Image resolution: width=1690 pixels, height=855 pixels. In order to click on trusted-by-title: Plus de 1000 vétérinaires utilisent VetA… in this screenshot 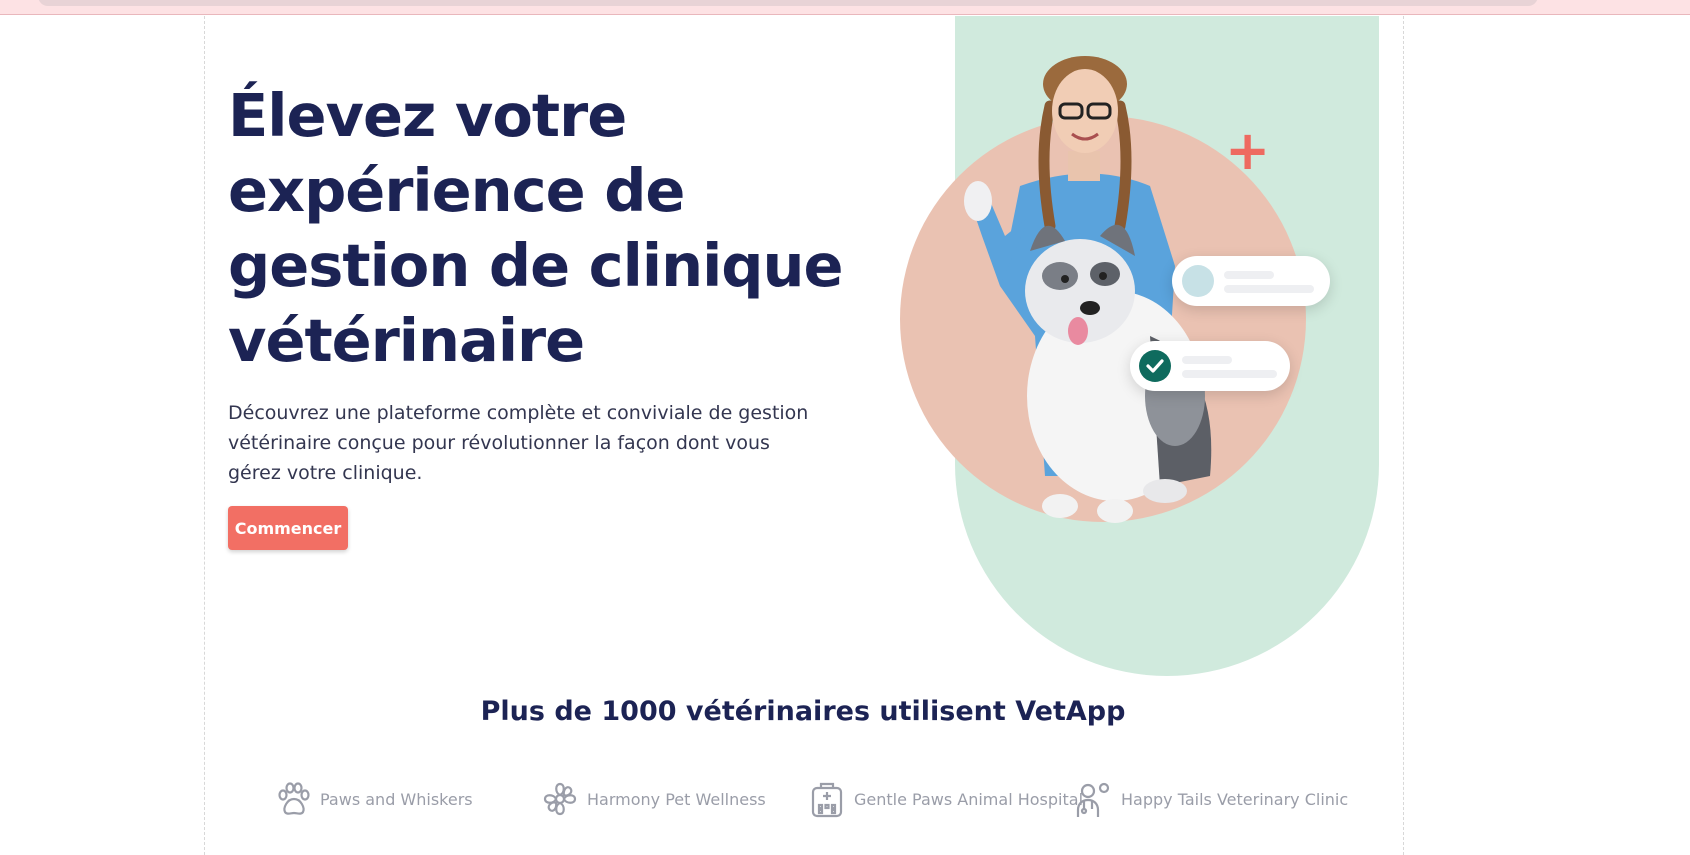, I will do `click(803, 711)`.